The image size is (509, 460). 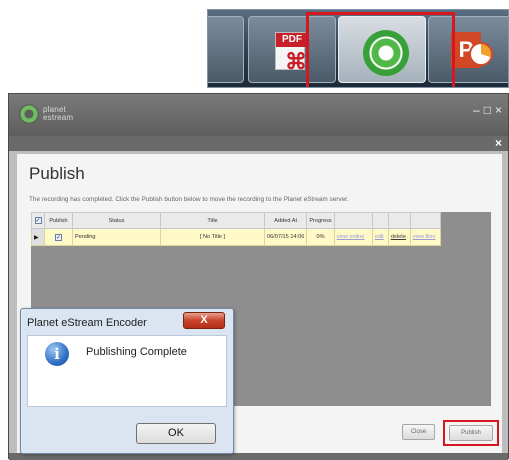 I want to click on table-header-row: ✓ Publish Status Title Added At Progress, so click(x=236, y=220).